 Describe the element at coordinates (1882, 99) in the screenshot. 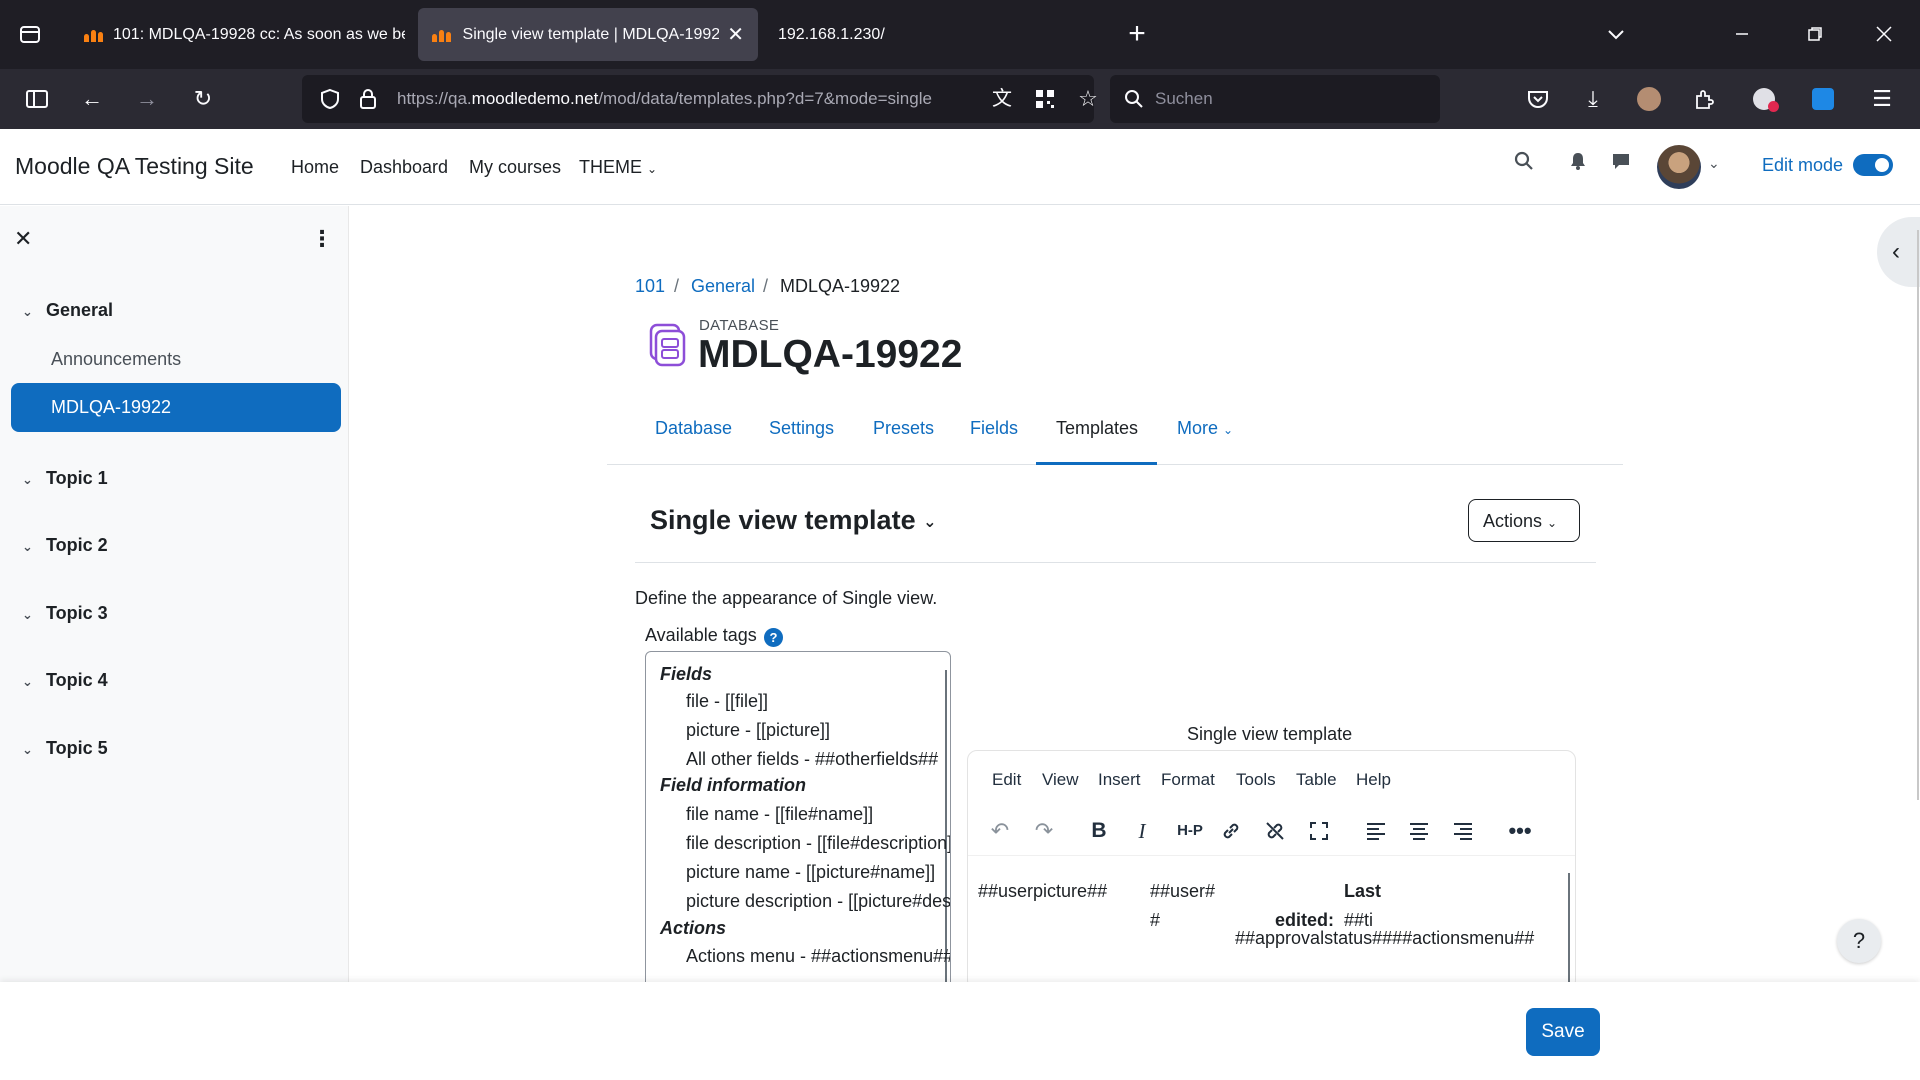

I see `menu-hamburger-icon: ☰` at that location.